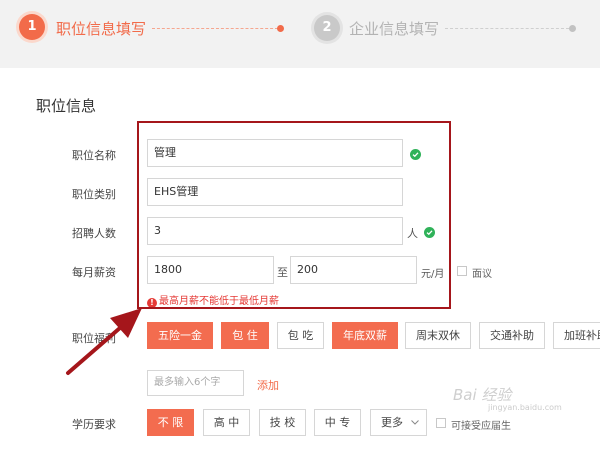 The image size is (600, 450). I want to click on benefit-tag-transport: 交通补助, so click(512, 335).